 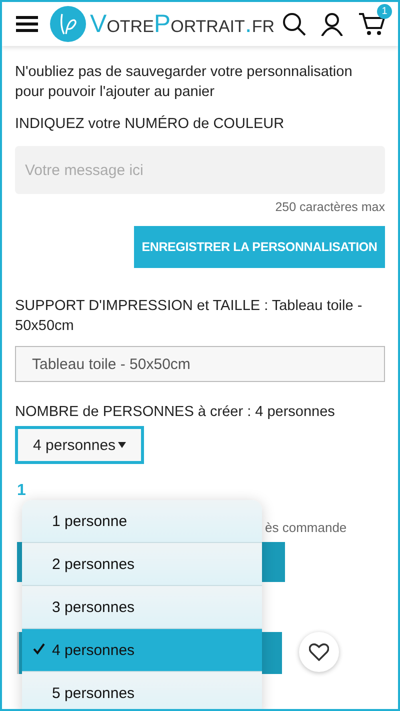 I want to click on price-text: 1, so click(x=21, y=491).